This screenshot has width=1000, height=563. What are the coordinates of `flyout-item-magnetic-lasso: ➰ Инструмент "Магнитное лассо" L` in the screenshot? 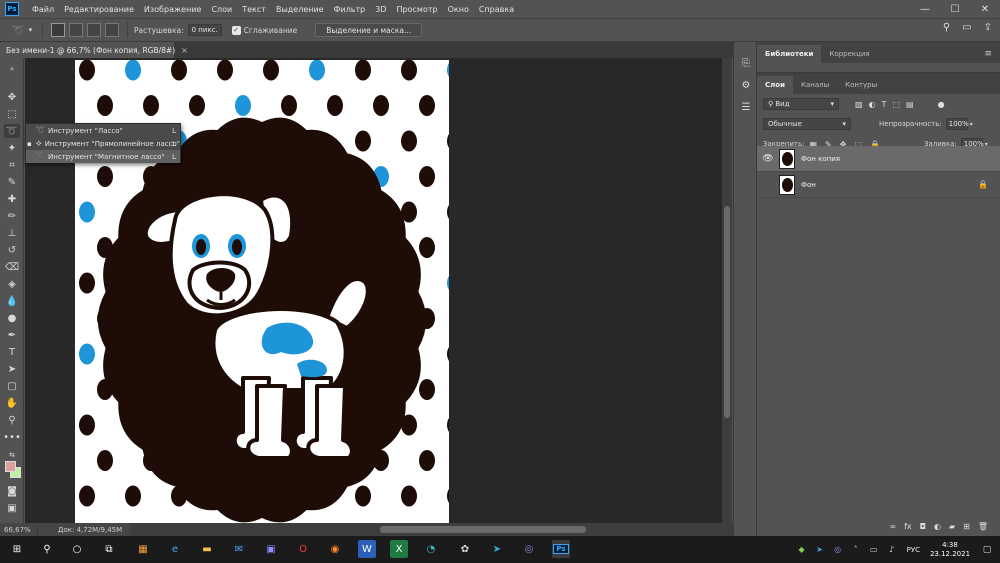 It's located at (103, 156).